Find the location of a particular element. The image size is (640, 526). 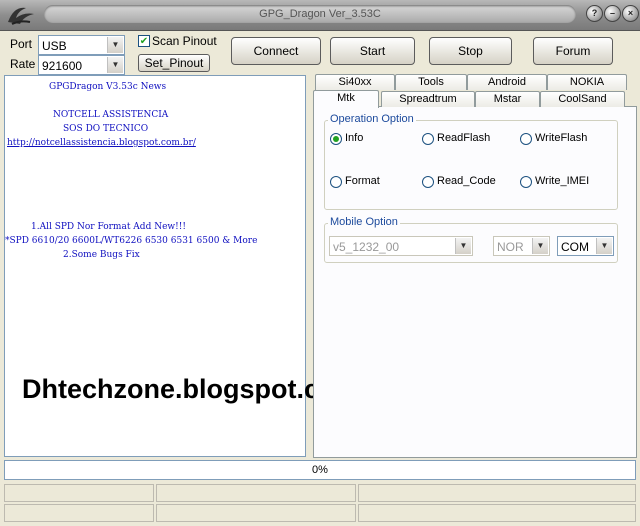

news-line: SOS DO TECNICO is located at coordinates (106, 129).